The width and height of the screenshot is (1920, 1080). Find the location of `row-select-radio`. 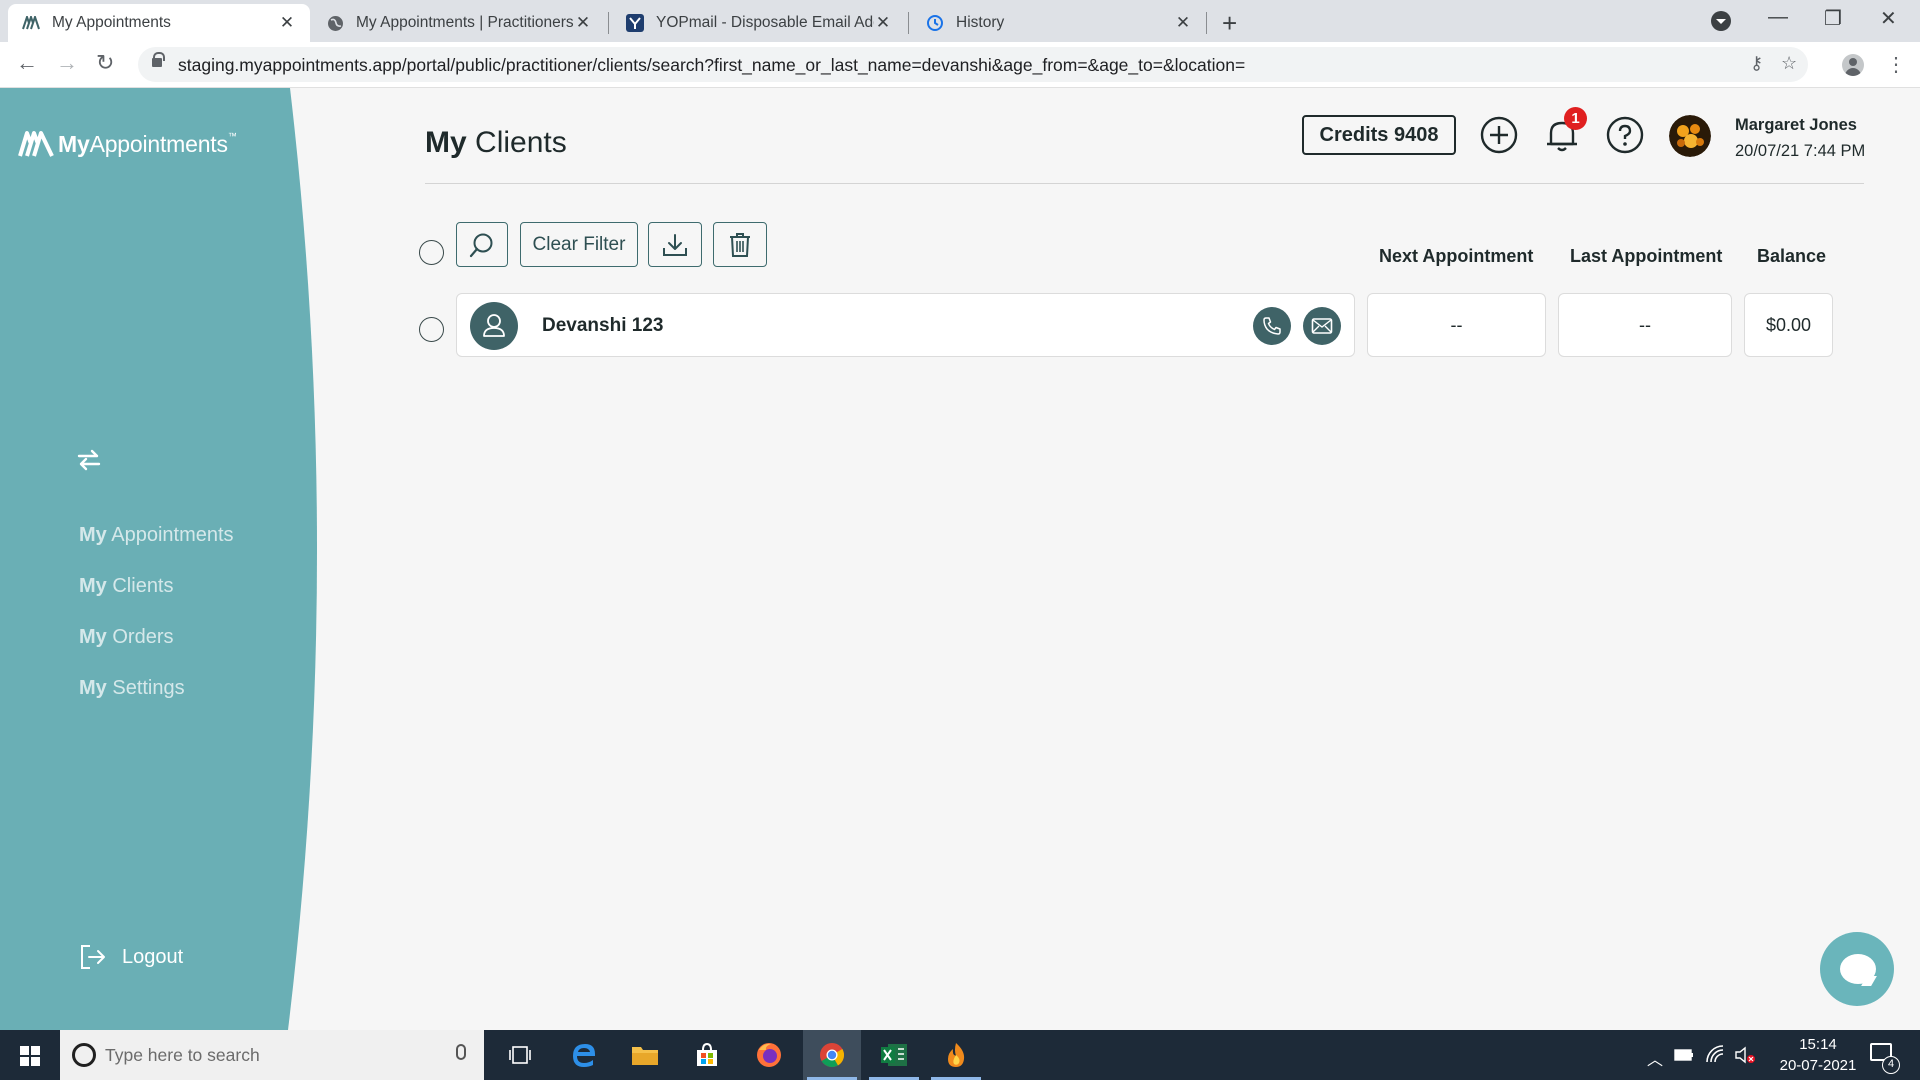

row-select-radio is located at coordinates (431, 329).